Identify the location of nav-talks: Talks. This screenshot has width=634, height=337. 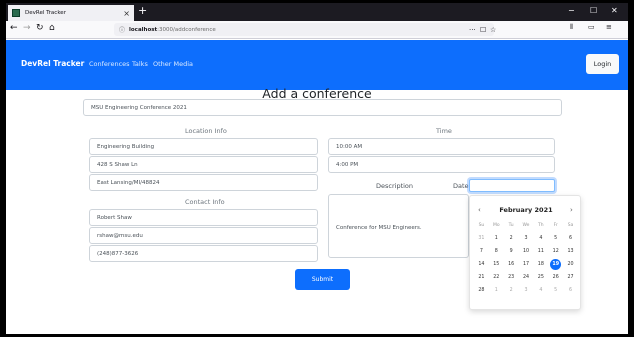
(140, 64).